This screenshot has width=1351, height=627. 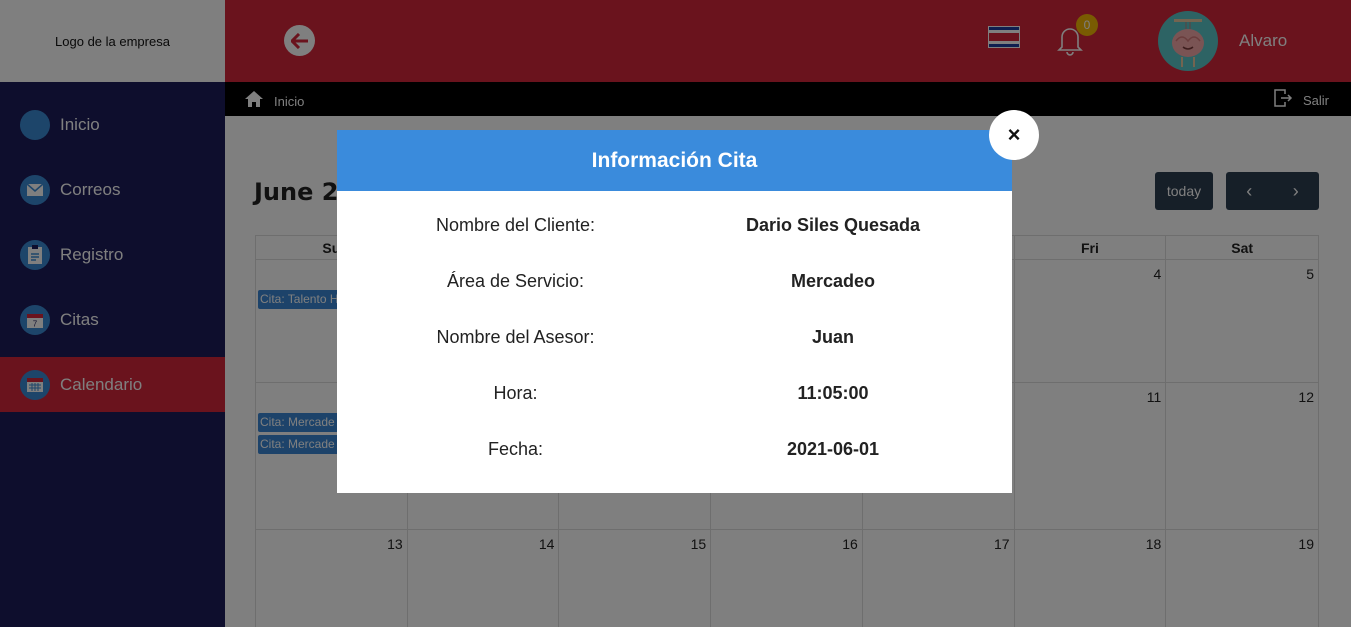 What do you see at coordinates (515, 393) in the screenshot?
I see `field-label-time: Hora:` at bounding box center [515, 393].